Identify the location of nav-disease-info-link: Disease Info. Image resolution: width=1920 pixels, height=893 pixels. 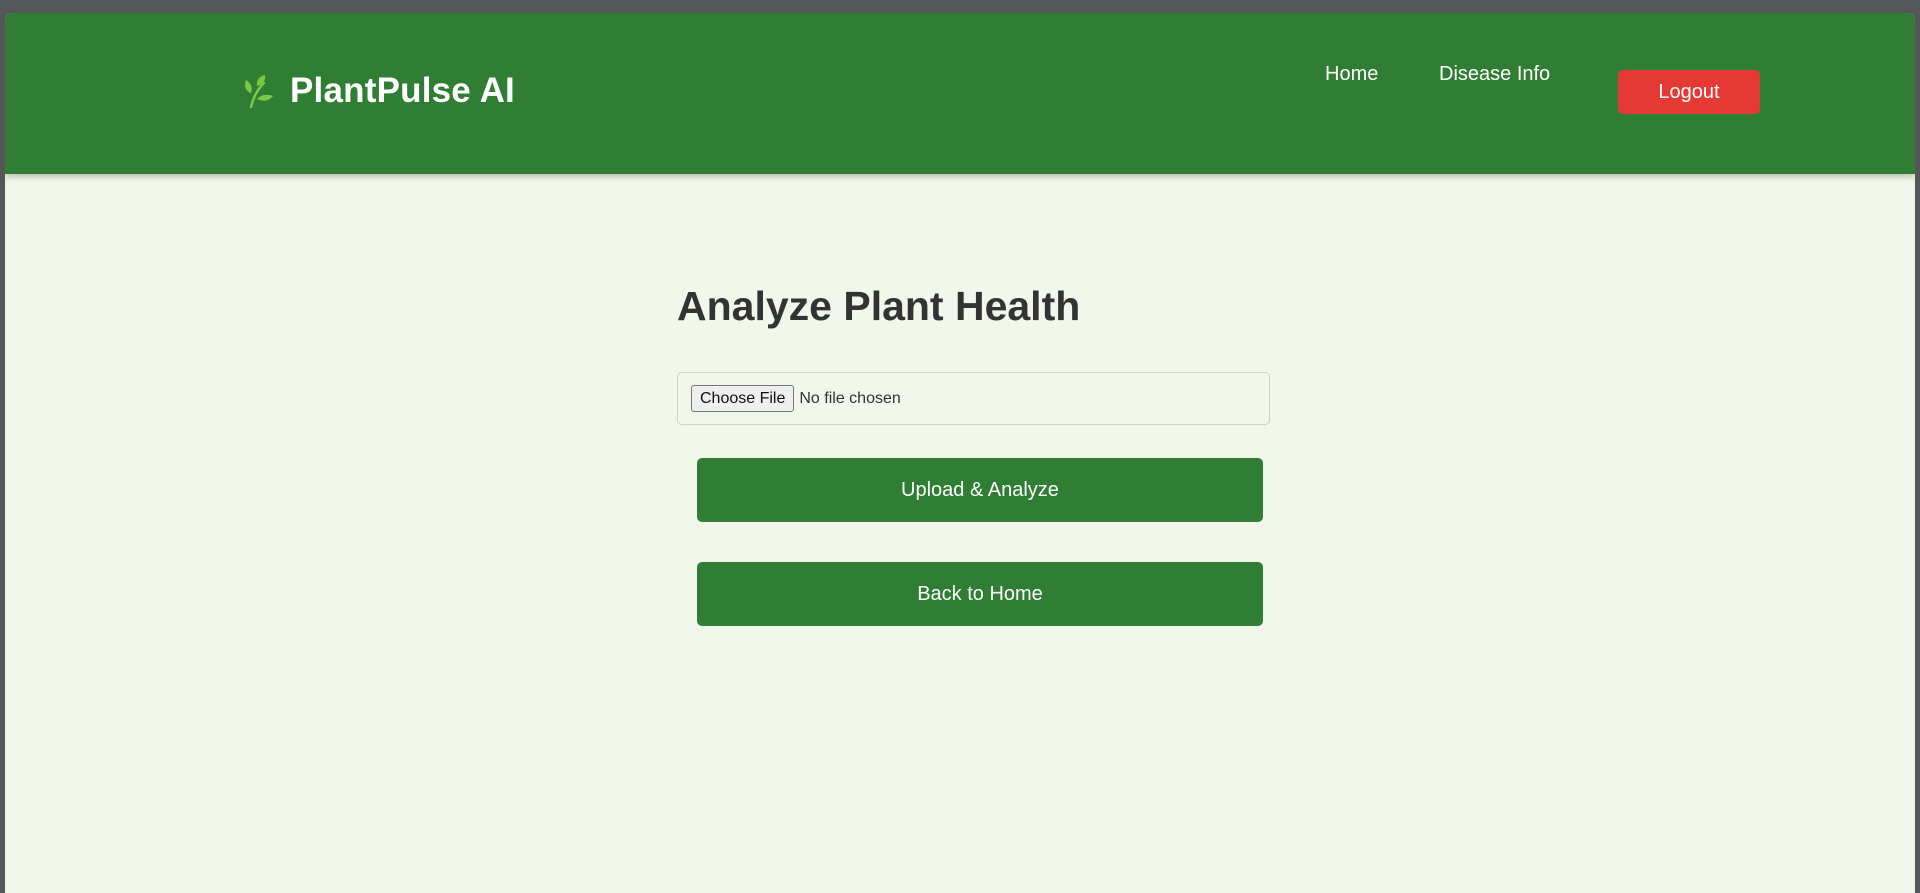
(1494, 74).